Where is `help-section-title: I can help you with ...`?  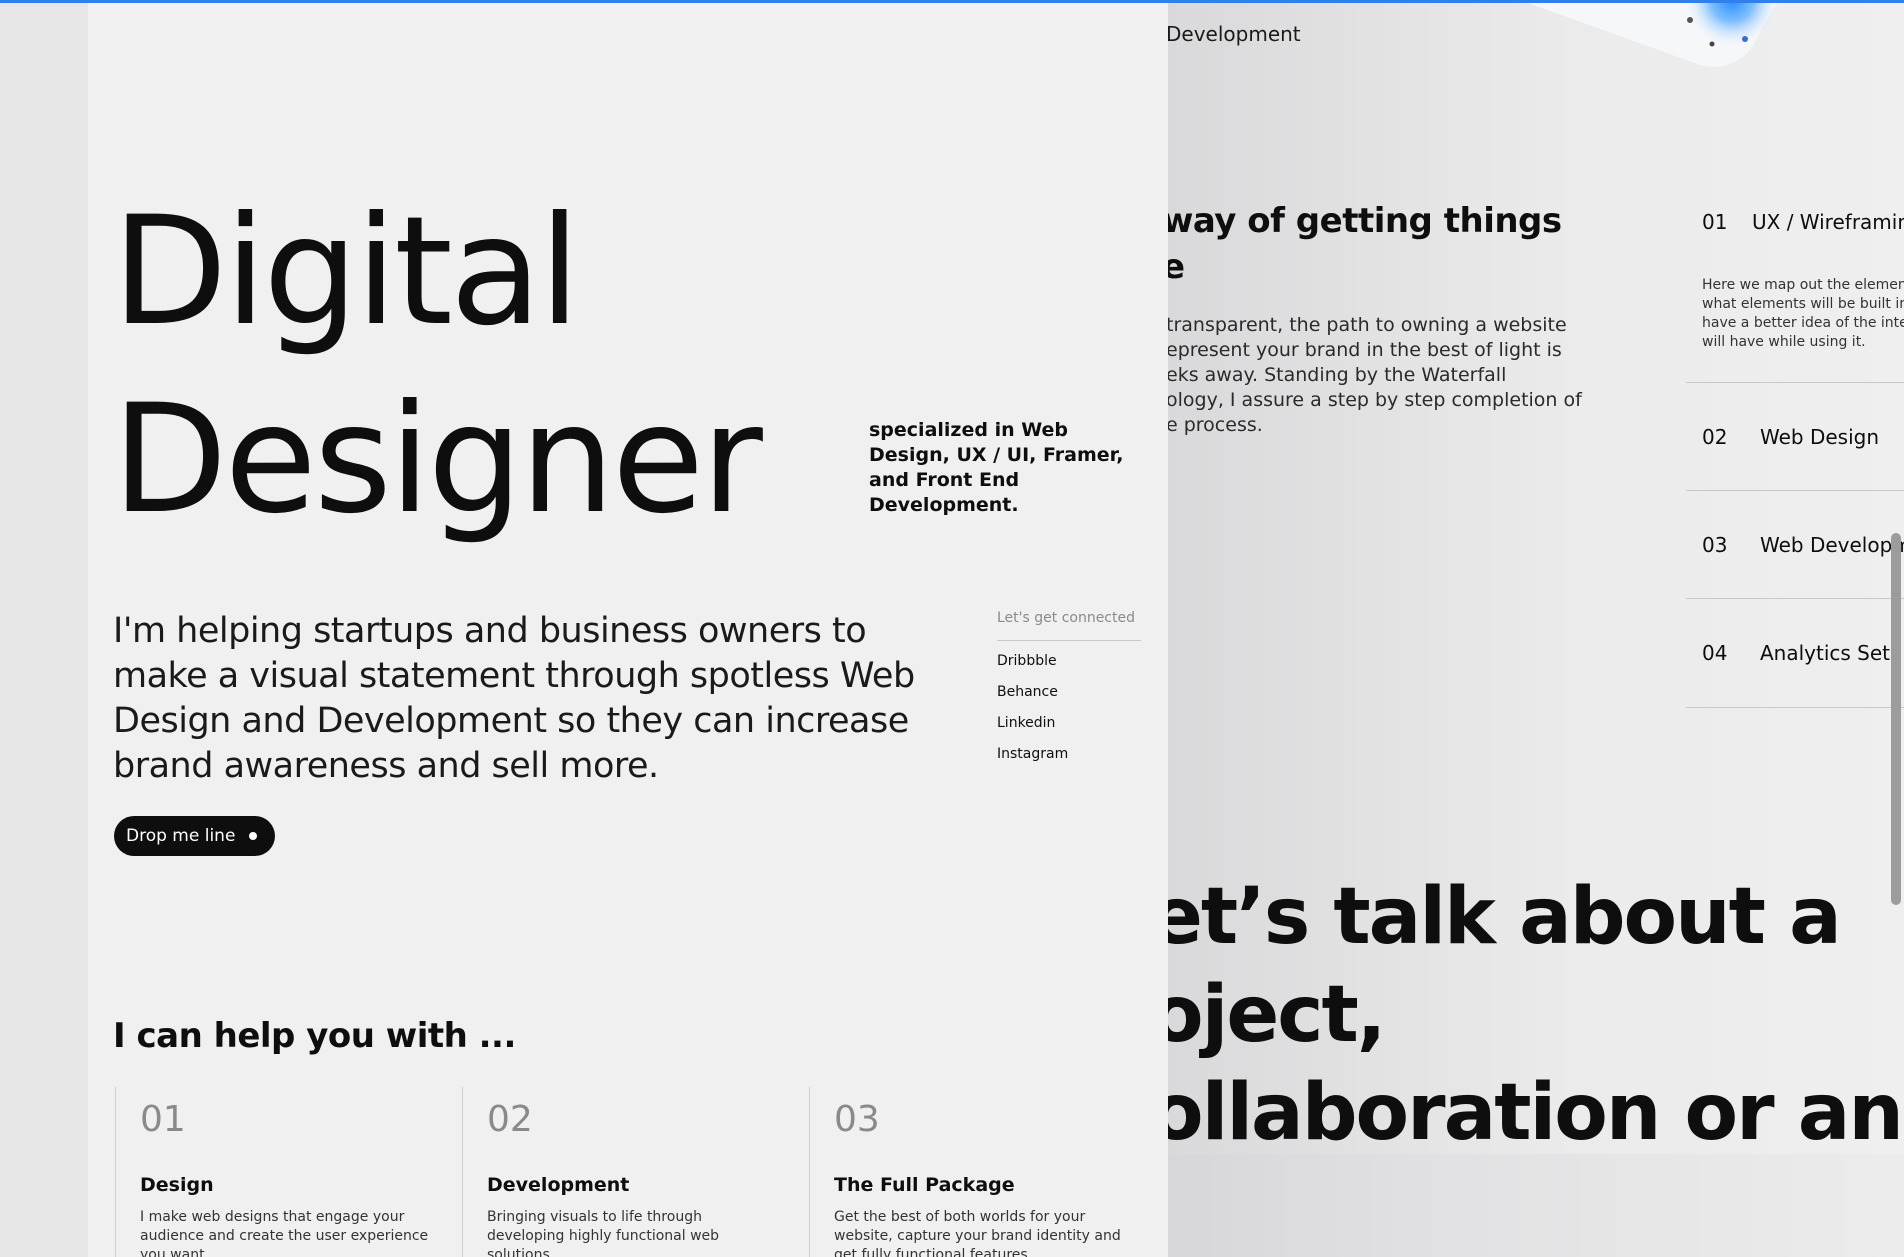 help-section-title: I can help you with ... is located at coordinates (314, 1036).